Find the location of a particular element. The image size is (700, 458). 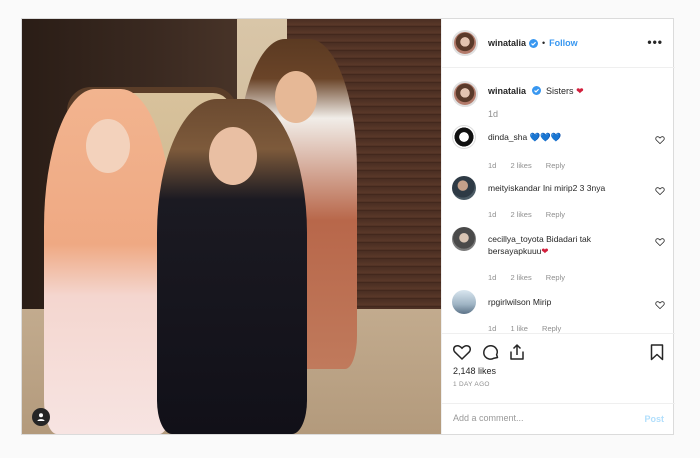

bookmark-icon is located at coordinates (657, 352).